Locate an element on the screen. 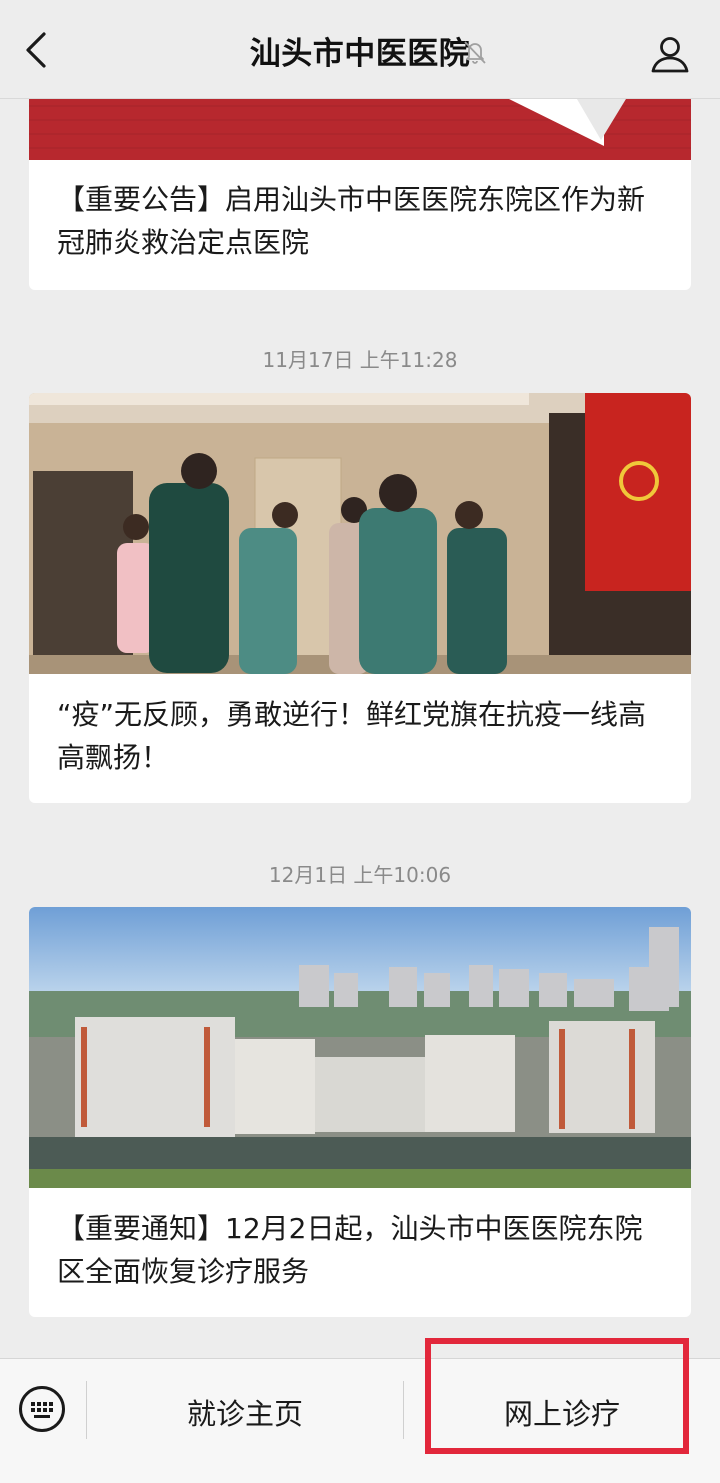 This screenshot has width=720, height=1483. article-card: 【重要公告】启用汕头市中医医院东院区作为新冠肺炎救治定点医院 is located at coordinates (360, 194).